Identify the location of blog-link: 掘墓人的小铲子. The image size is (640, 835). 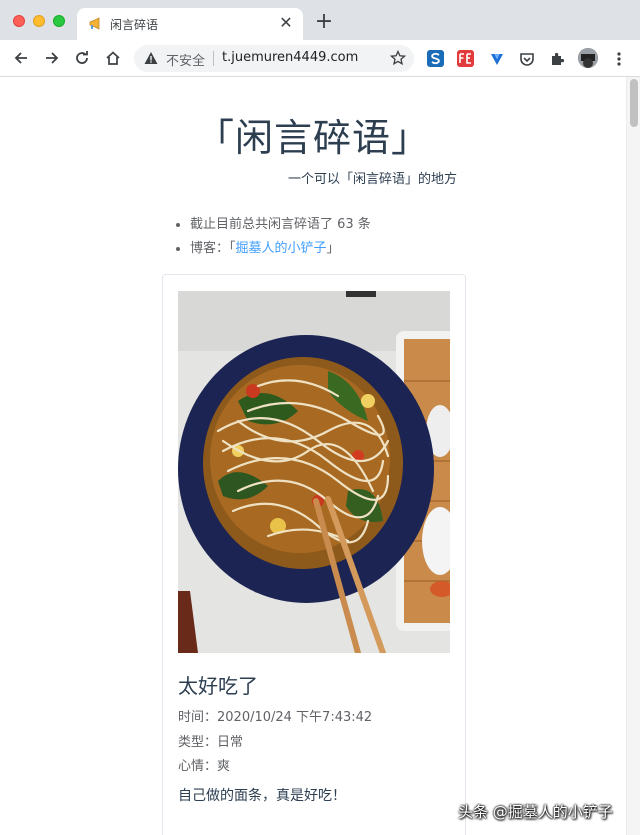
(281, 248).